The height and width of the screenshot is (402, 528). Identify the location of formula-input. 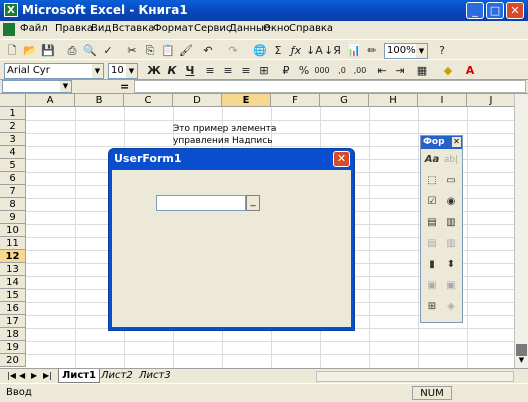
(330, 86).